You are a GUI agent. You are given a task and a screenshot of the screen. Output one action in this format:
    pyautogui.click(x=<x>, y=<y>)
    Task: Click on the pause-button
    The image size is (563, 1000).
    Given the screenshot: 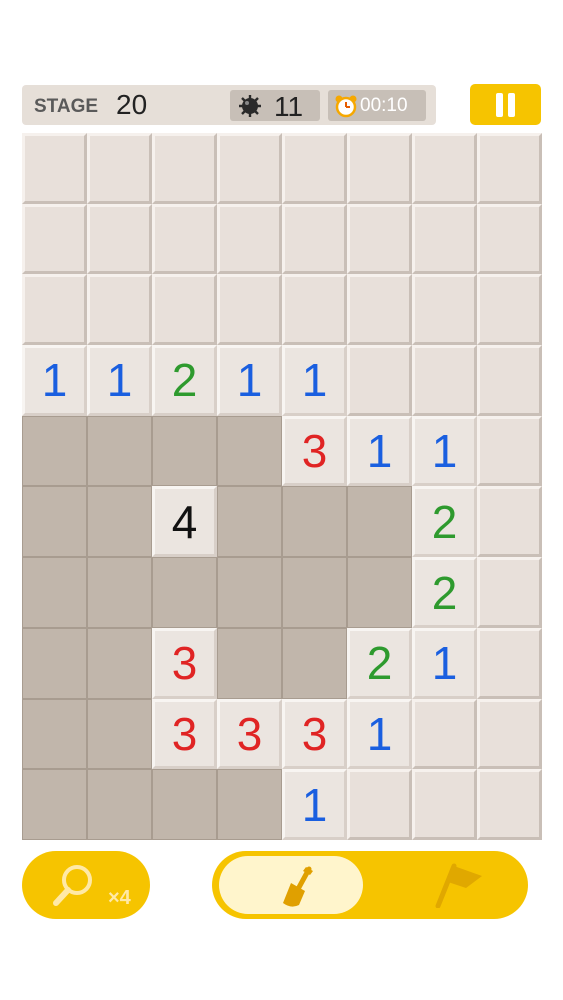 What is the action you would take?
    pyautogui.click(x=505, y=104)
    